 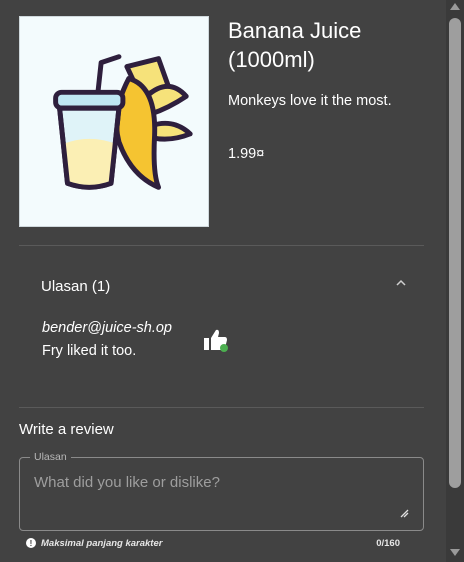 I want to click on thumbs-up-icon, so click(x=216, y=340).